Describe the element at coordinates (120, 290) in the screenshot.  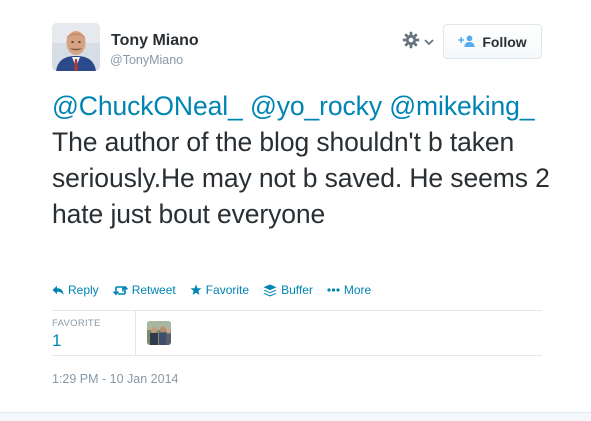
I see `retweet-icon` at that location.